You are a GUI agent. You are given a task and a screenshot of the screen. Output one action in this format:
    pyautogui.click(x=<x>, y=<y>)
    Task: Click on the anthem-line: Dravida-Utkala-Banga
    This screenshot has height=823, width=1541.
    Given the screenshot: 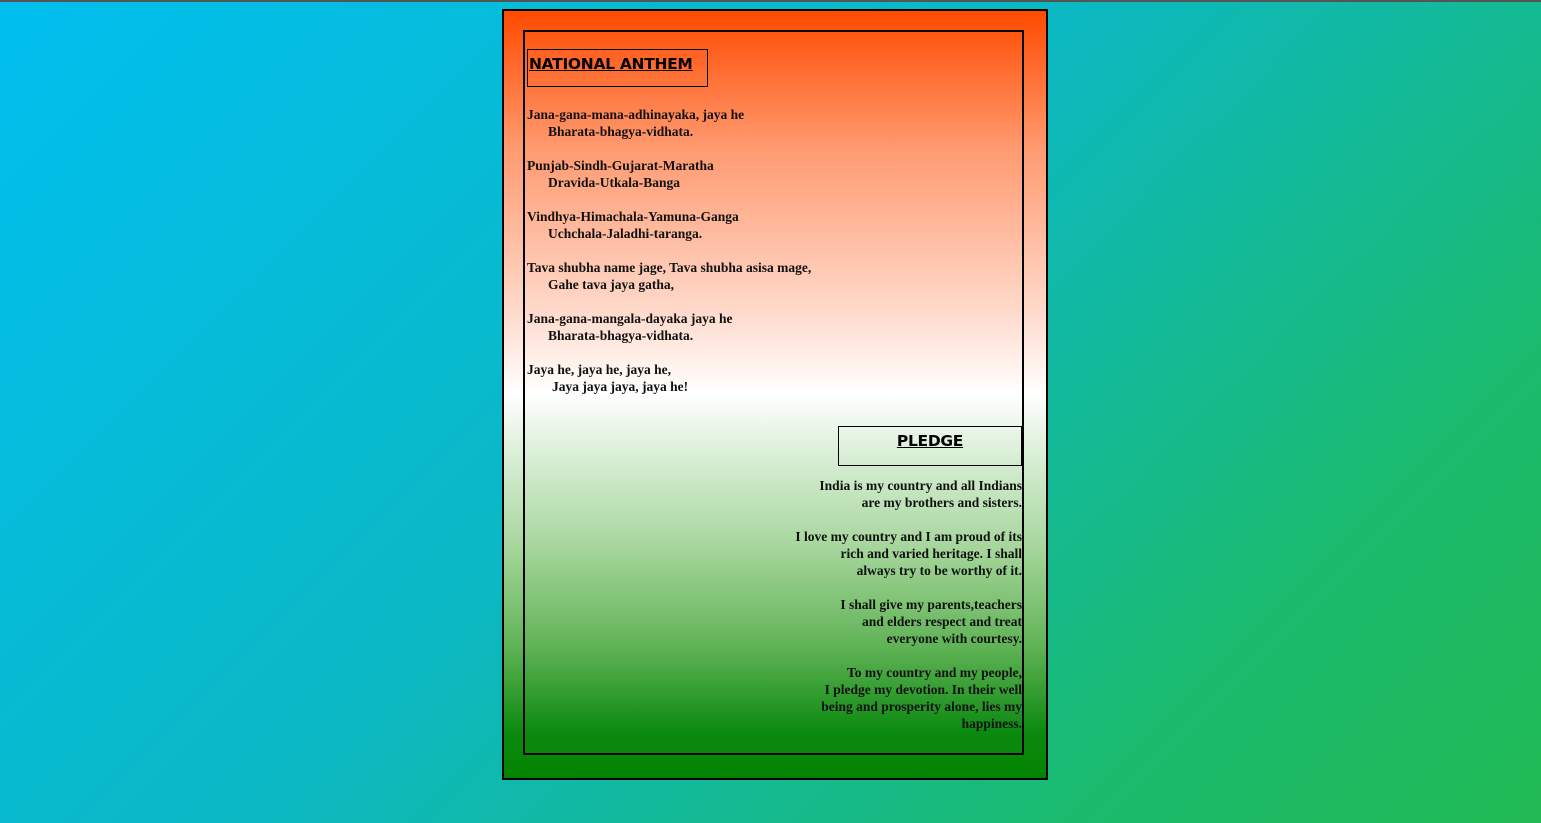 What is the action you would take?
    pyautogui.click(x=614, y=182)
    